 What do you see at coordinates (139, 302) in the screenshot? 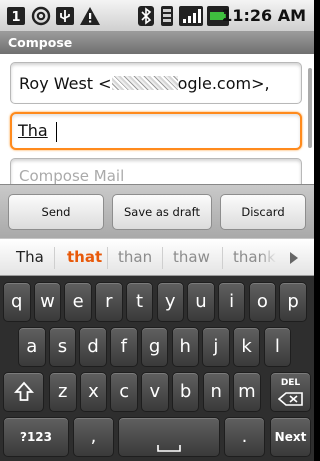
I see `key-t: t` at bounding box center [139, 302].